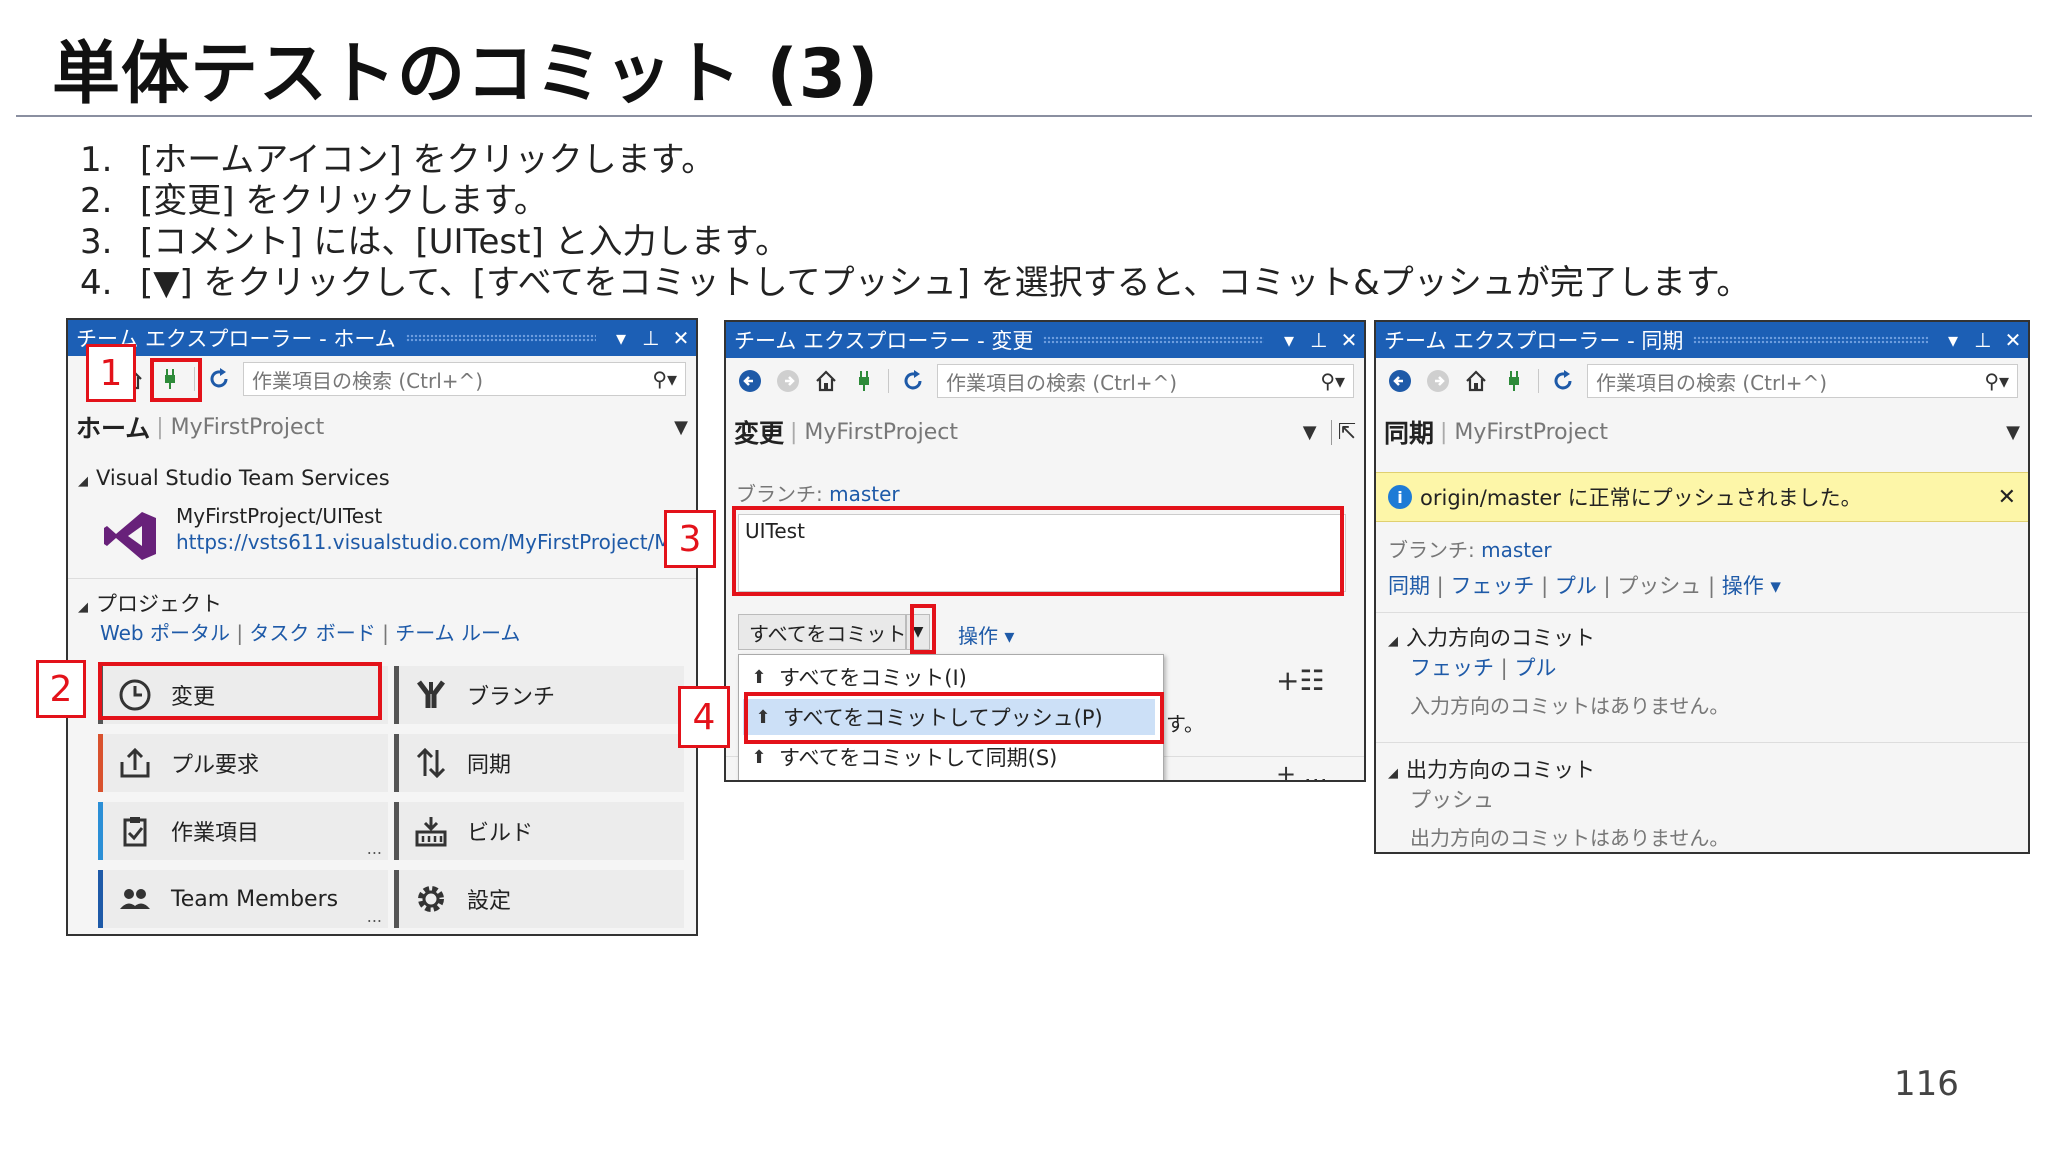 This screenshot has height=1152, width=2048. I want to click on team-room-link: チーム ルーム, so click(457, 633).